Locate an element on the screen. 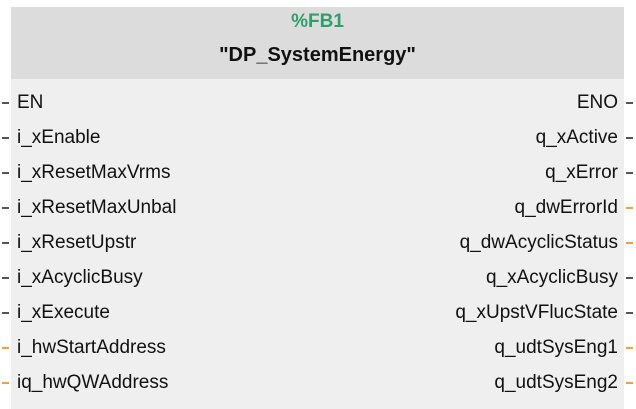 This screenshot has width=636, height=409. input-pin-label: i_xResetMaxVrms is located at coordinates (93, 173).